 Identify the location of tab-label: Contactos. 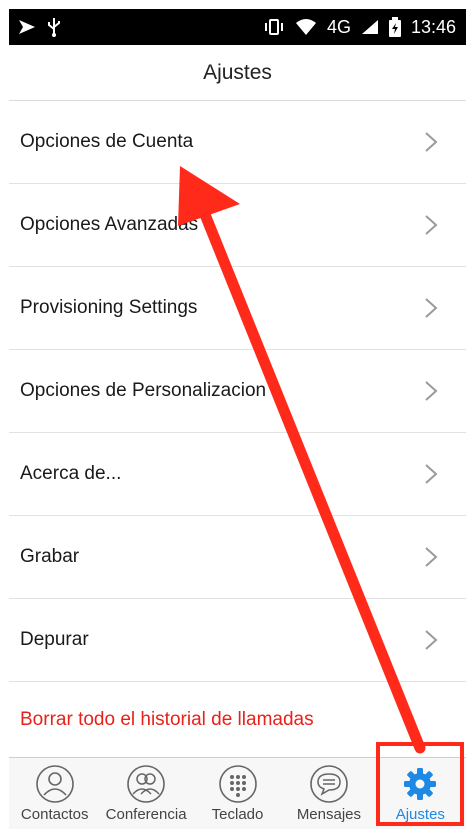
(54, 814).